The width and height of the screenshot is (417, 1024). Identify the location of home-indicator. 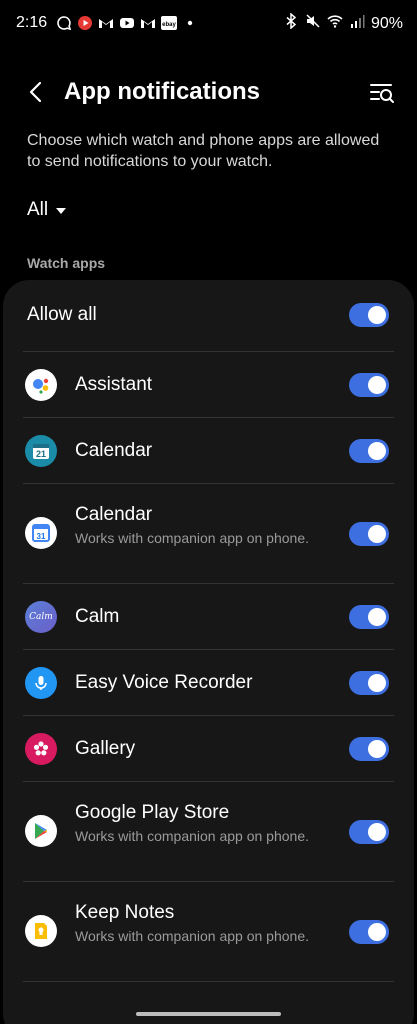
(208, 1014).